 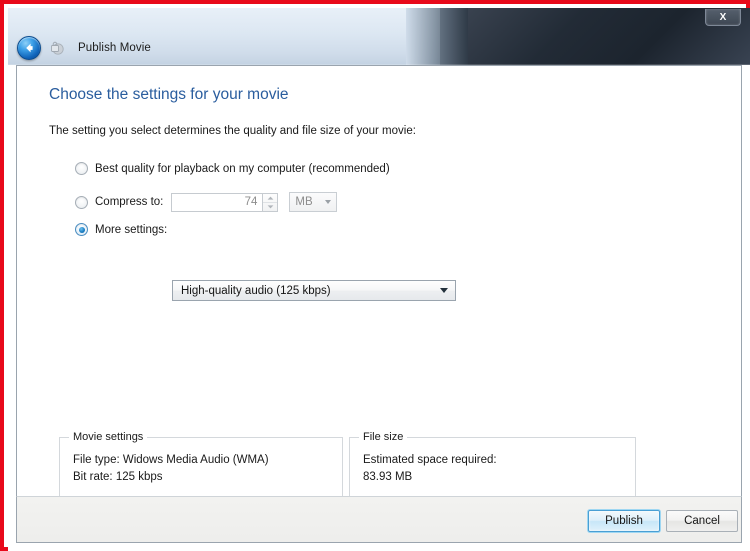 I want to click on titlebar-light-gradient, so click(x=224, y=36).